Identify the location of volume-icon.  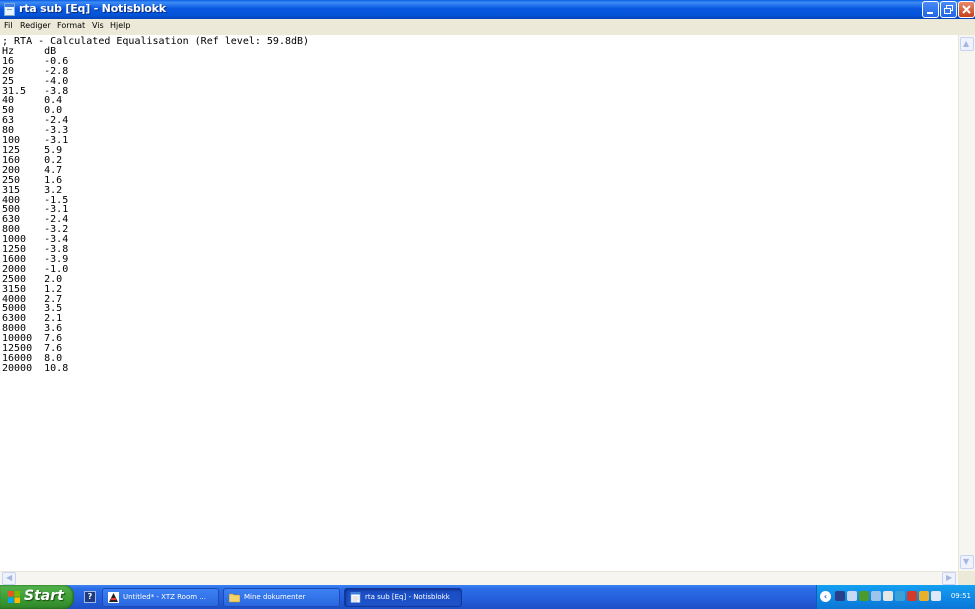
(852, 596).